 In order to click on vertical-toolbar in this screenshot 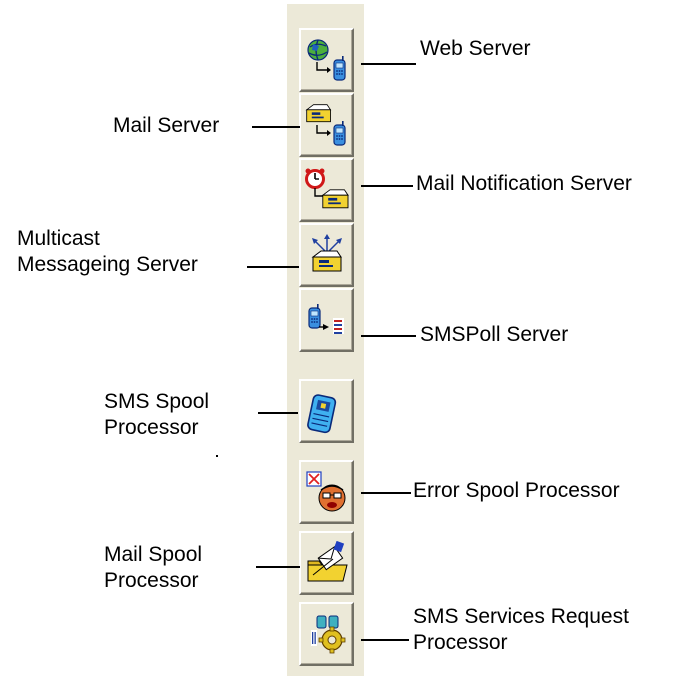, I will do `click(325, 340)`.